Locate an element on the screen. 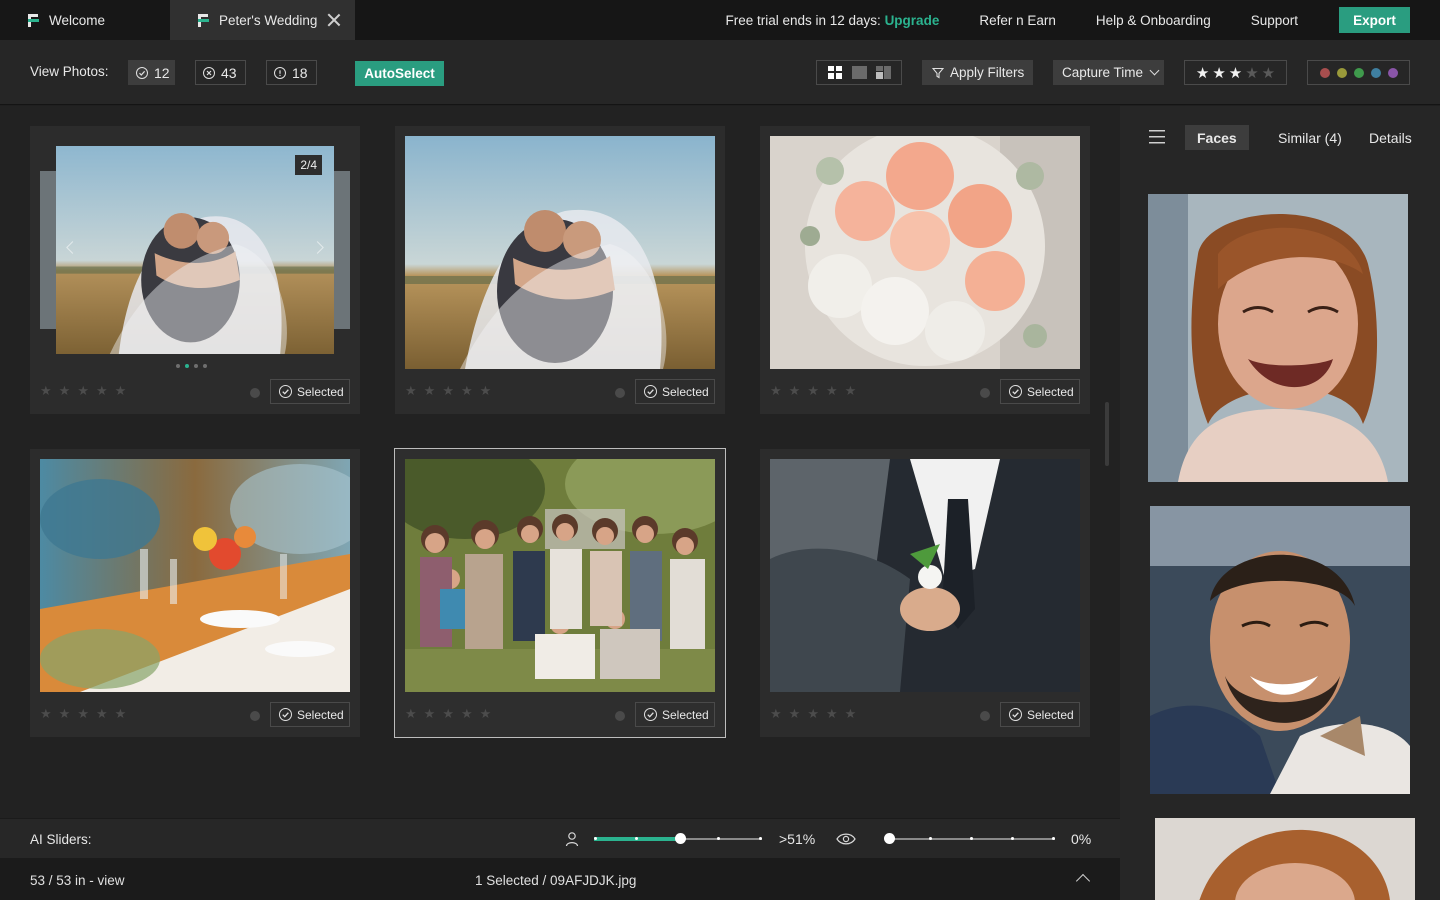 The height and width of the screenshot is (900, 1440). photo-card-focused: ★ ★ ★ ★ ★ Selected is located at coordinates (560, 593).